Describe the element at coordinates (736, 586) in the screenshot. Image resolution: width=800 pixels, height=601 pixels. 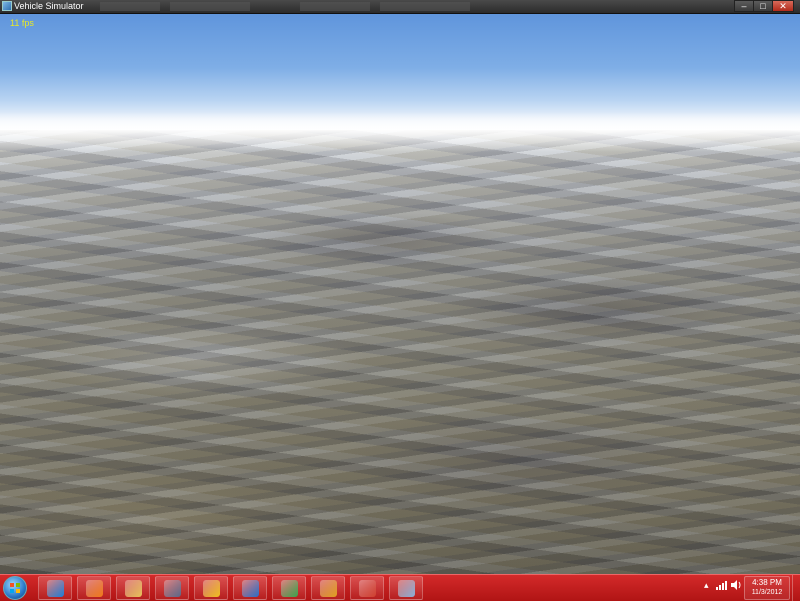
I see `volume-icon` at that location.